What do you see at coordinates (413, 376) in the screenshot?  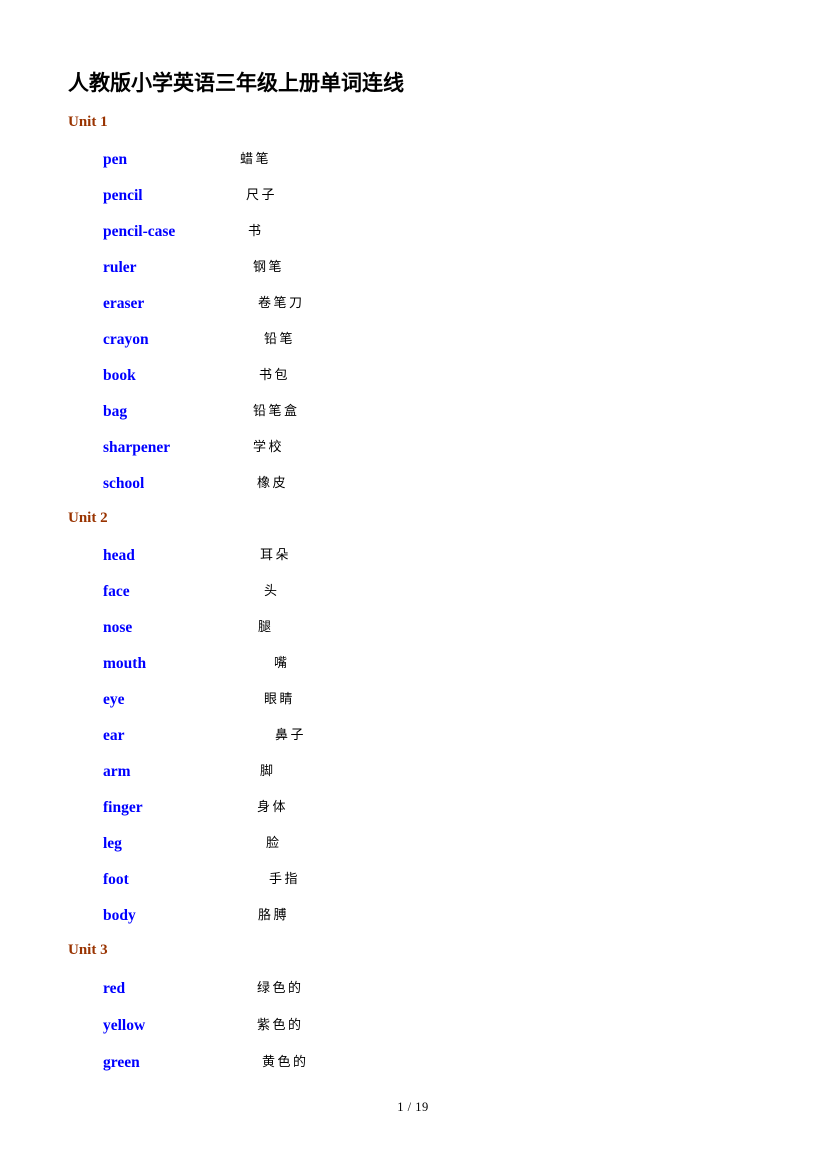 I see `word-pair-row: book 书包` at bounding box center [413, 376].